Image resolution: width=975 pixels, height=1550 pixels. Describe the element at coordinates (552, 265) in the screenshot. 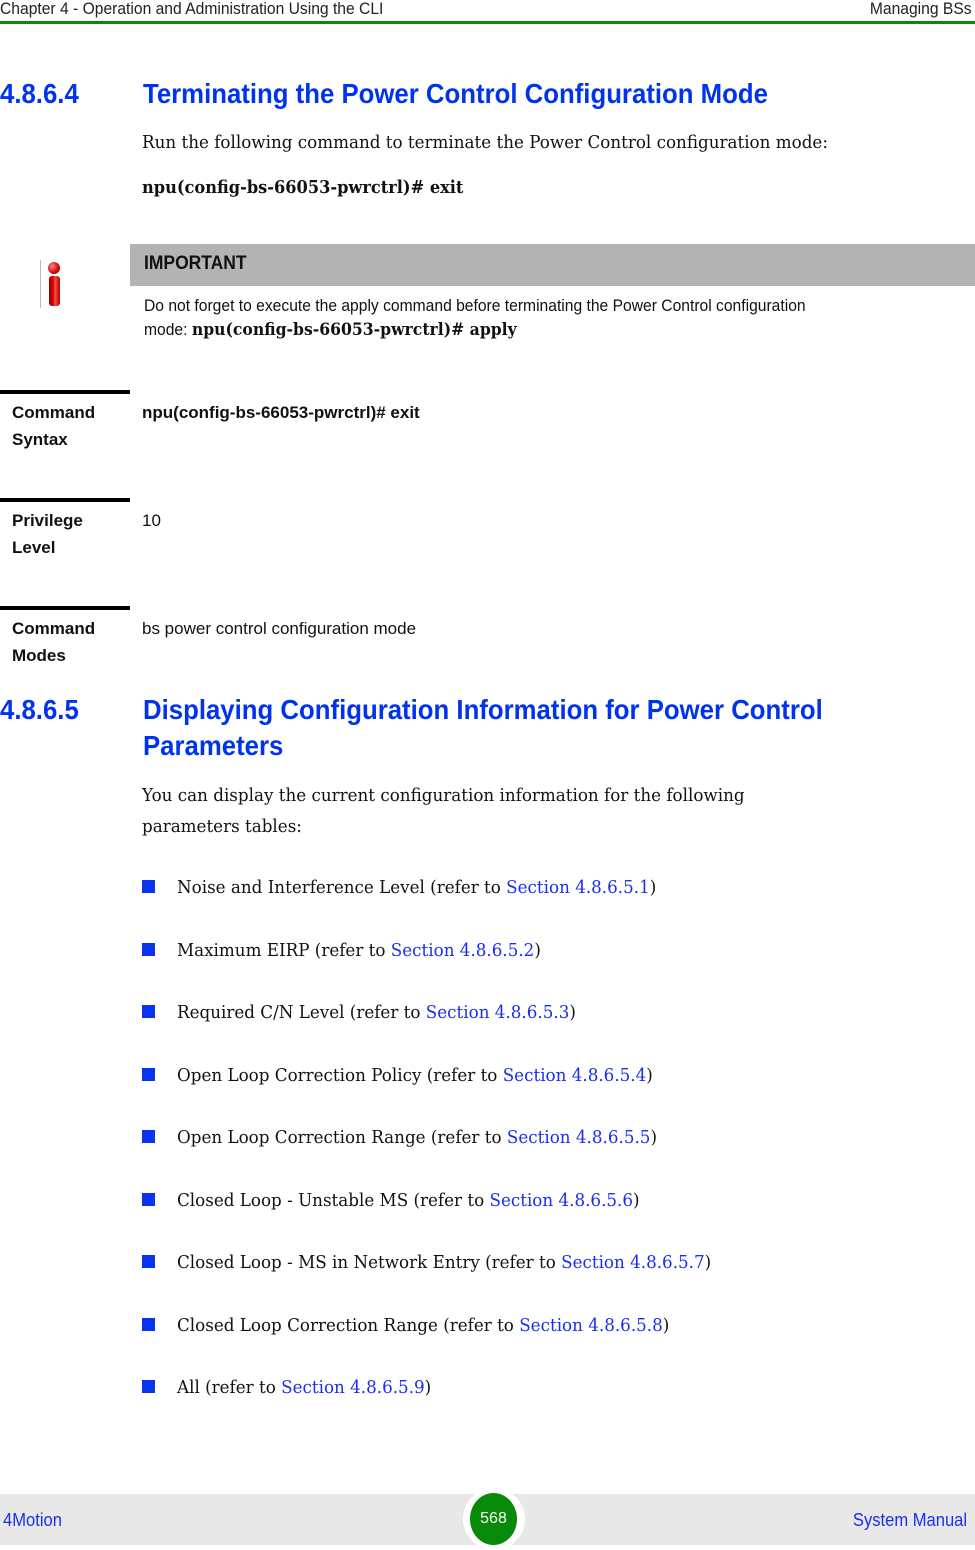

I see `note-header: IMPORTANT` at that location.